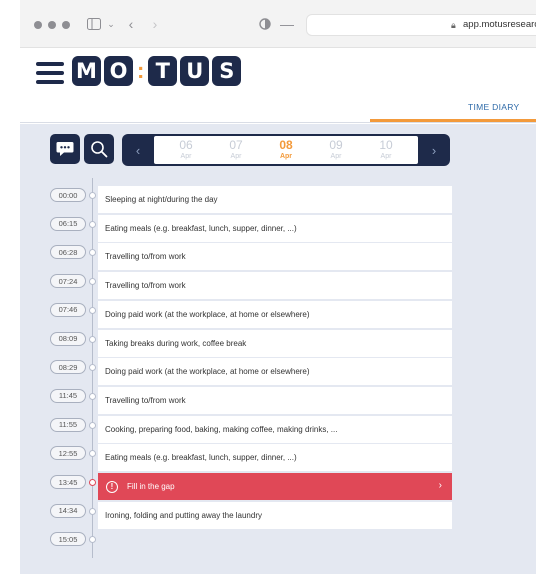 The height and width of the screenshot is (574, 536). I want to click on date-item: 10 Apr, so click(386, 149).